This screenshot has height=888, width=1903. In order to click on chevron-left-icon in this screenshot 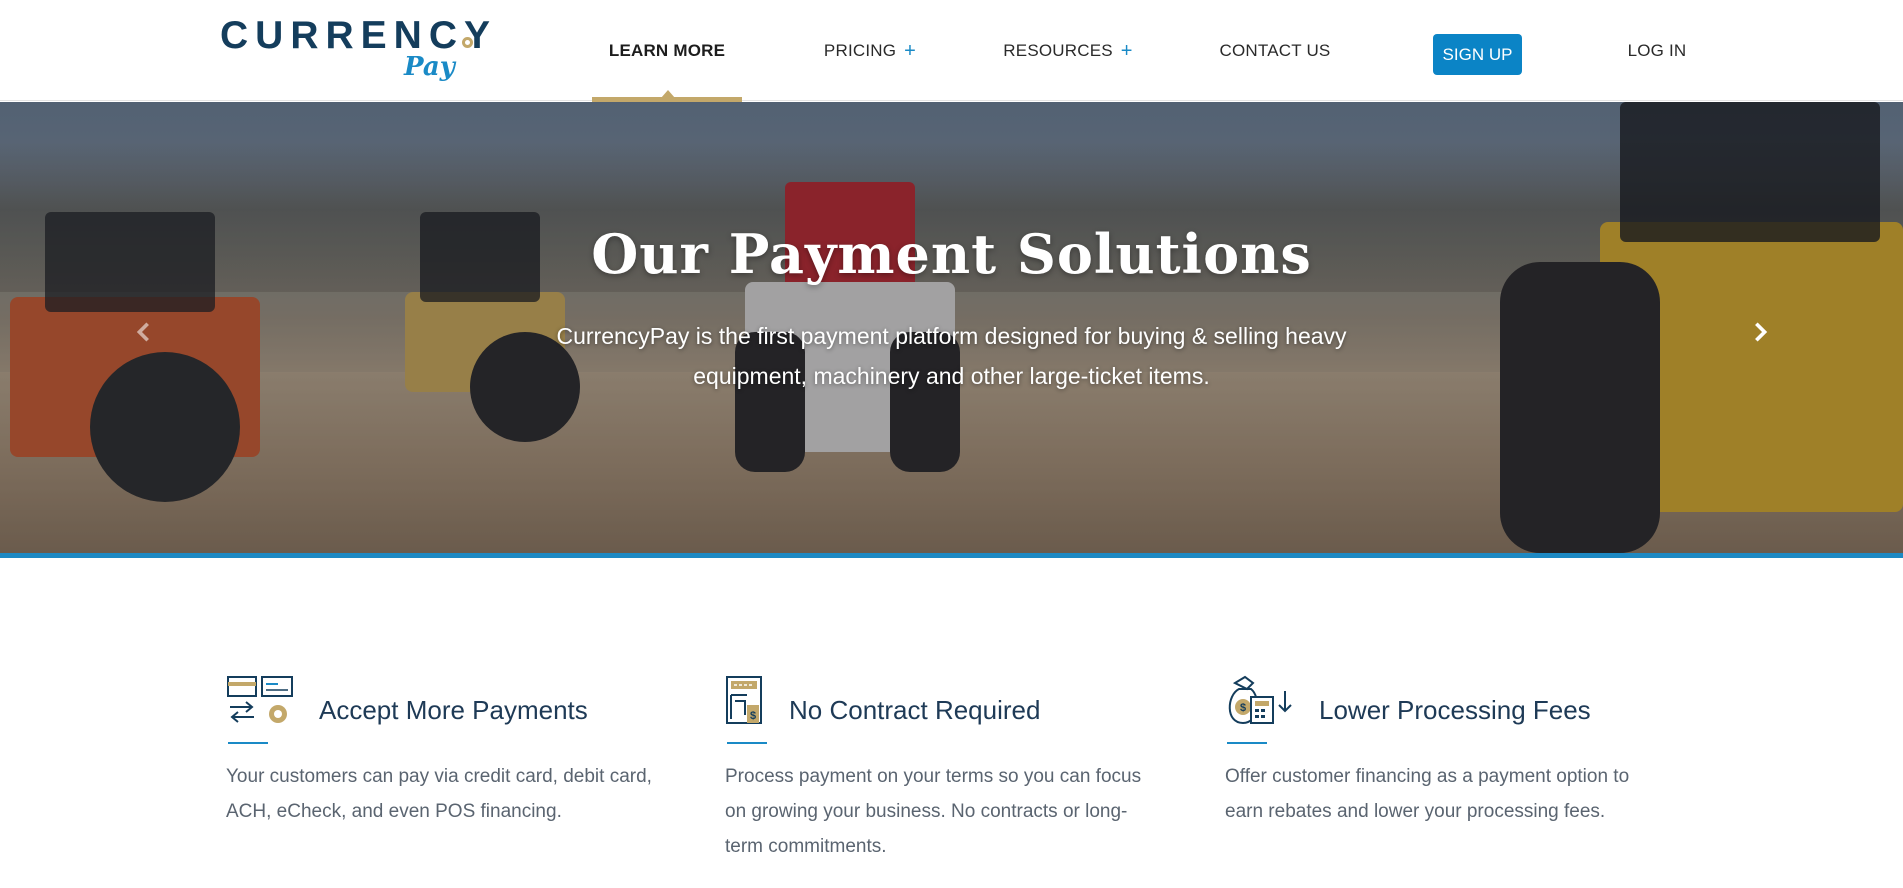, I will do `click(142, 332)`.